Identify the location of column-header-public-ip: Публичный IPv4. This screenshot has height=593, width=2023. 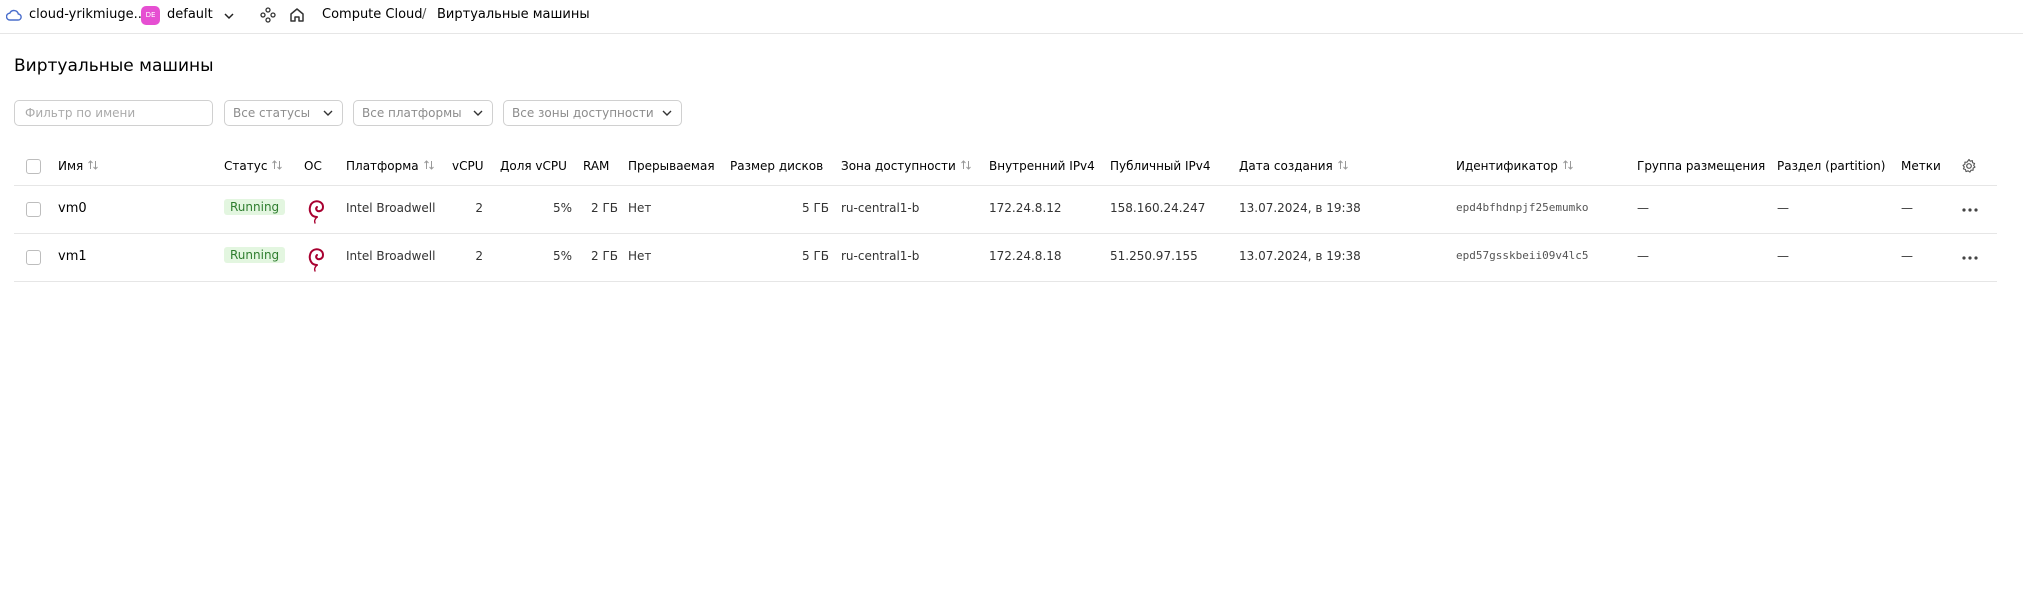
(1160, 166).